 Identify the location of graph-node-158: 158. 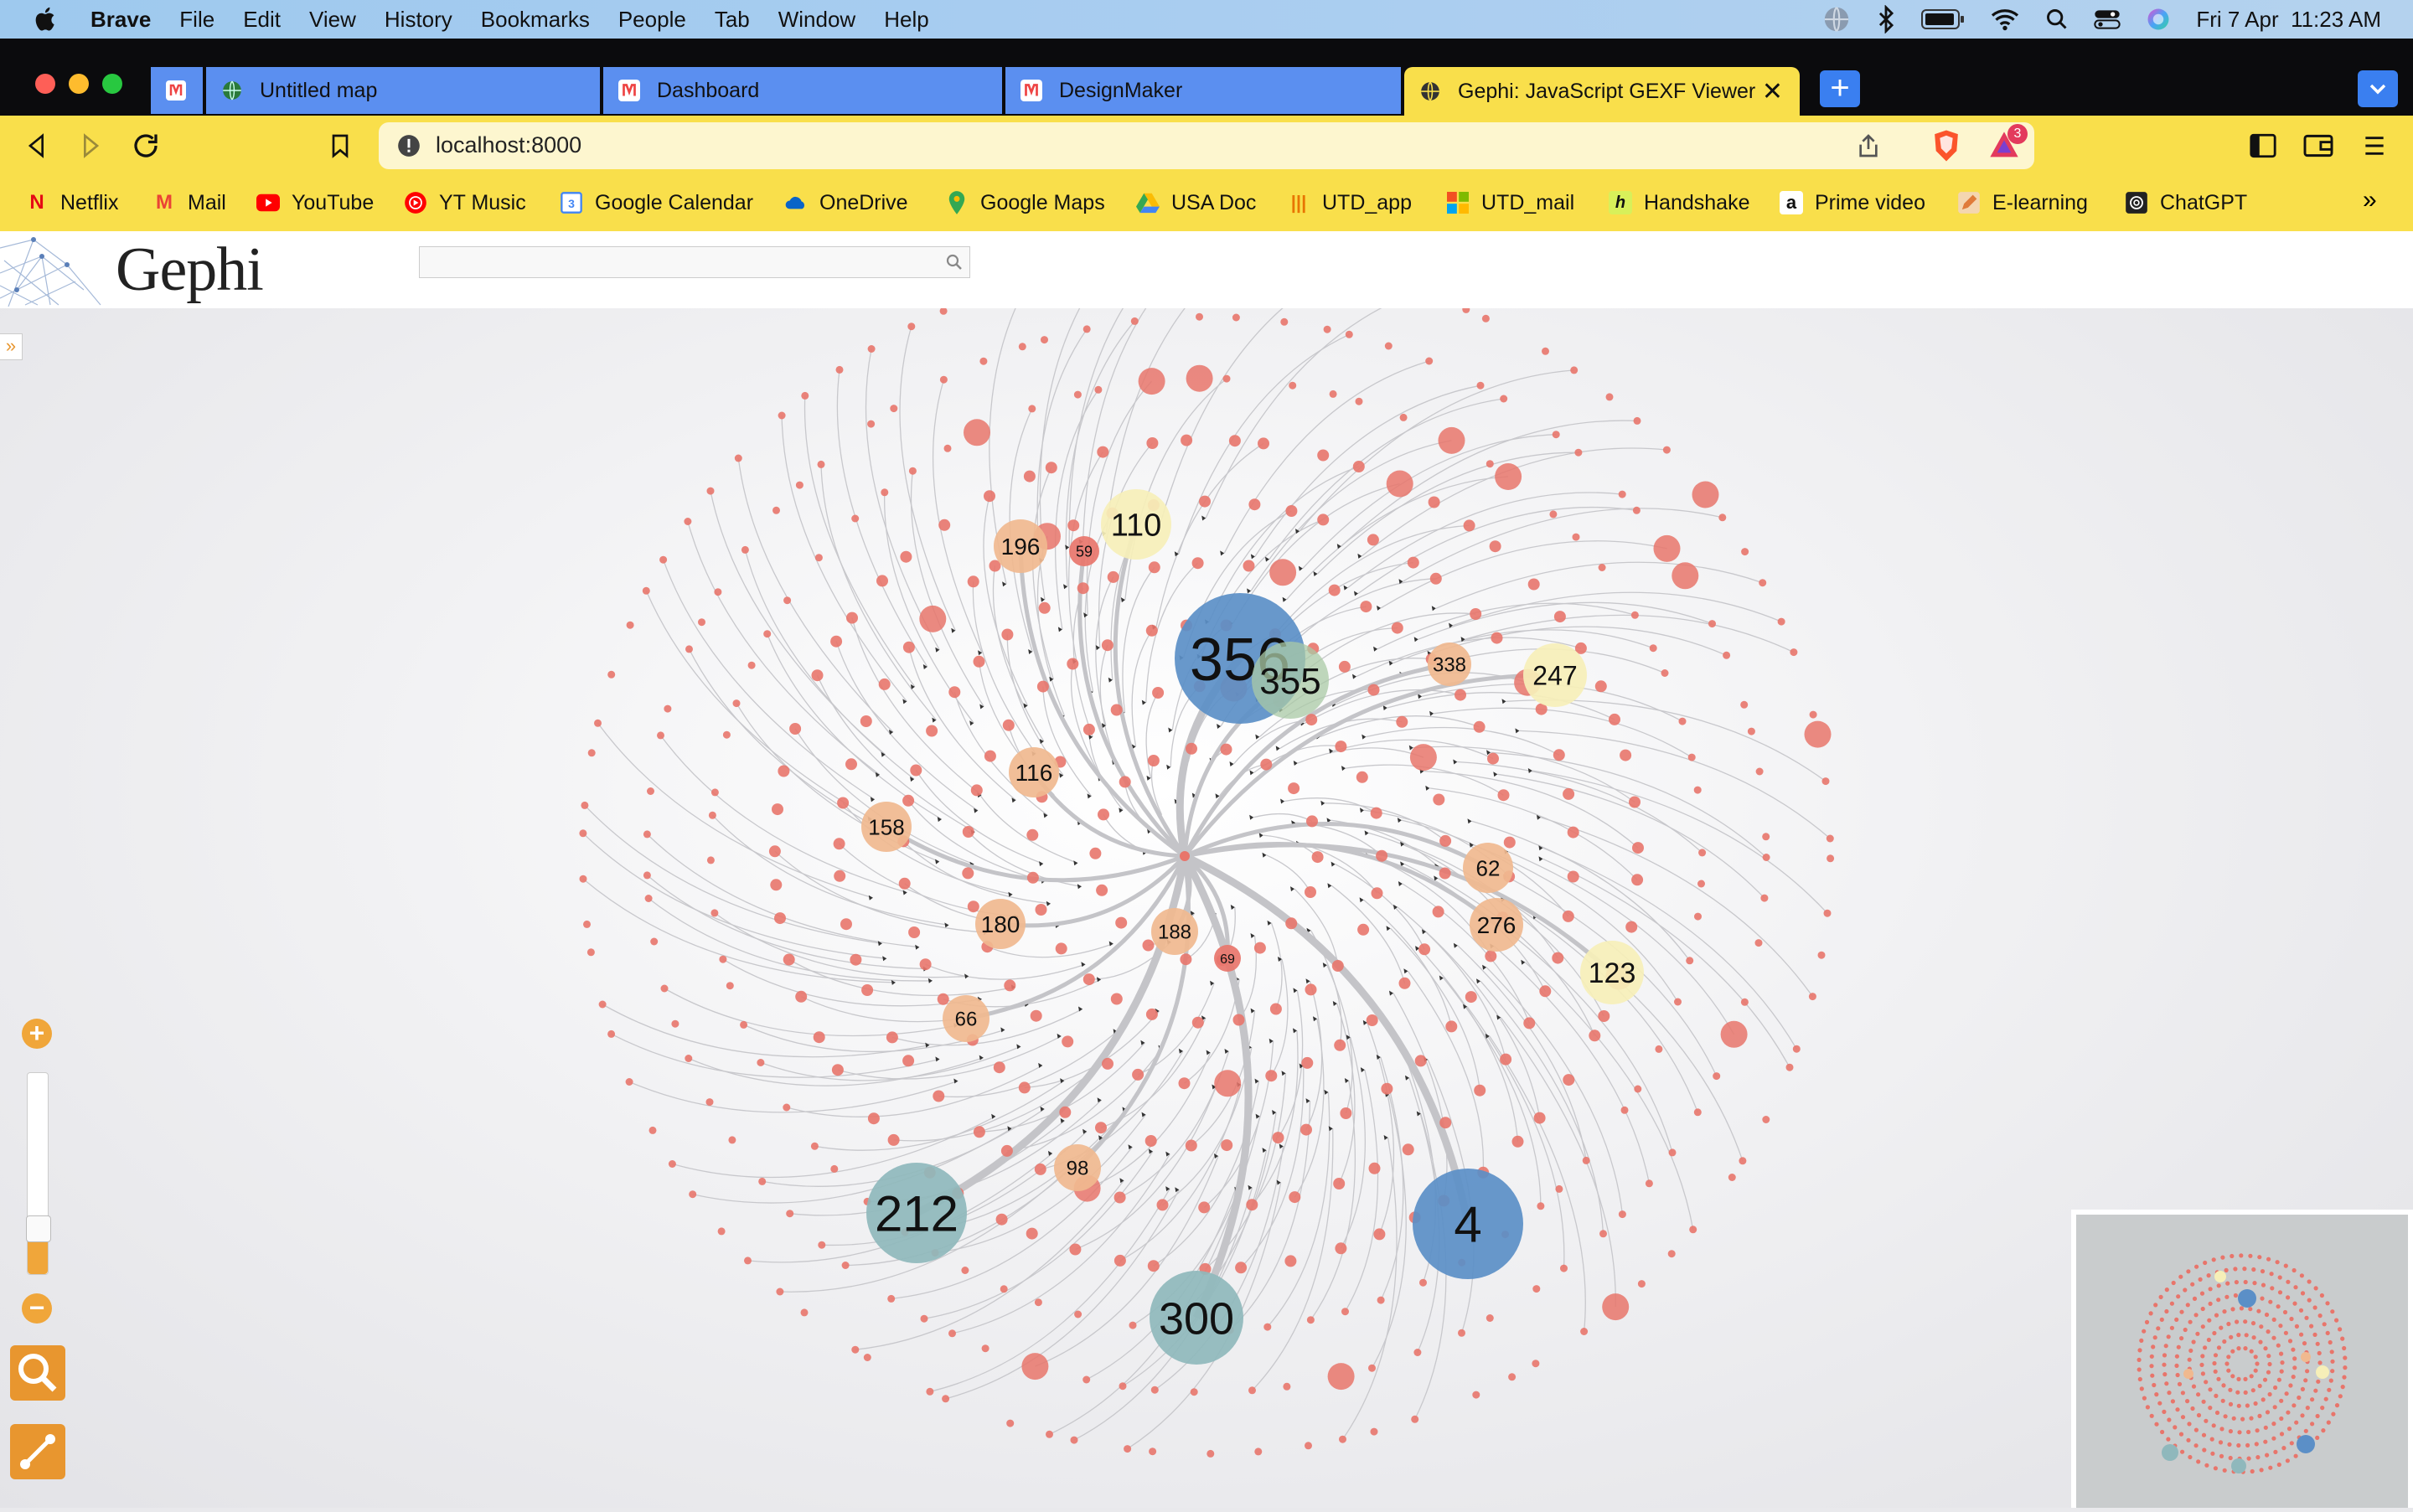
(886, 827).